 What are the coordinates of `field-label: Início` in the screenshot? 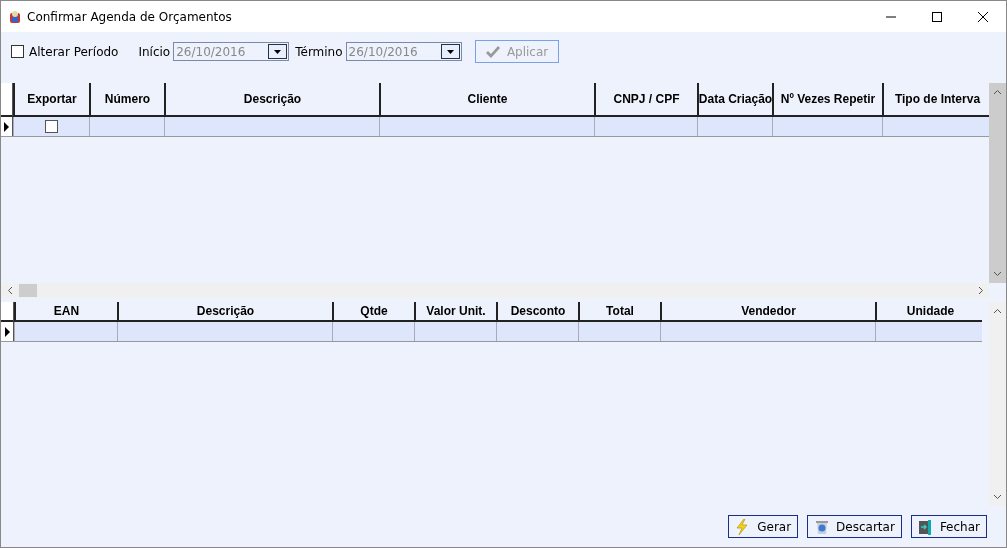 It's located at (154, 51).